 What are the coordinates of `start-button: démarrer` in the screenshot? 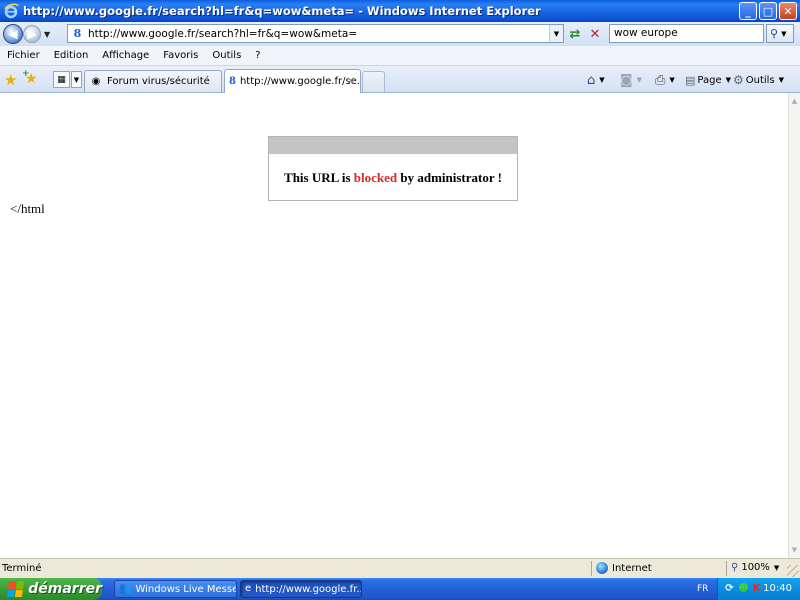 It's located at (51, 589).